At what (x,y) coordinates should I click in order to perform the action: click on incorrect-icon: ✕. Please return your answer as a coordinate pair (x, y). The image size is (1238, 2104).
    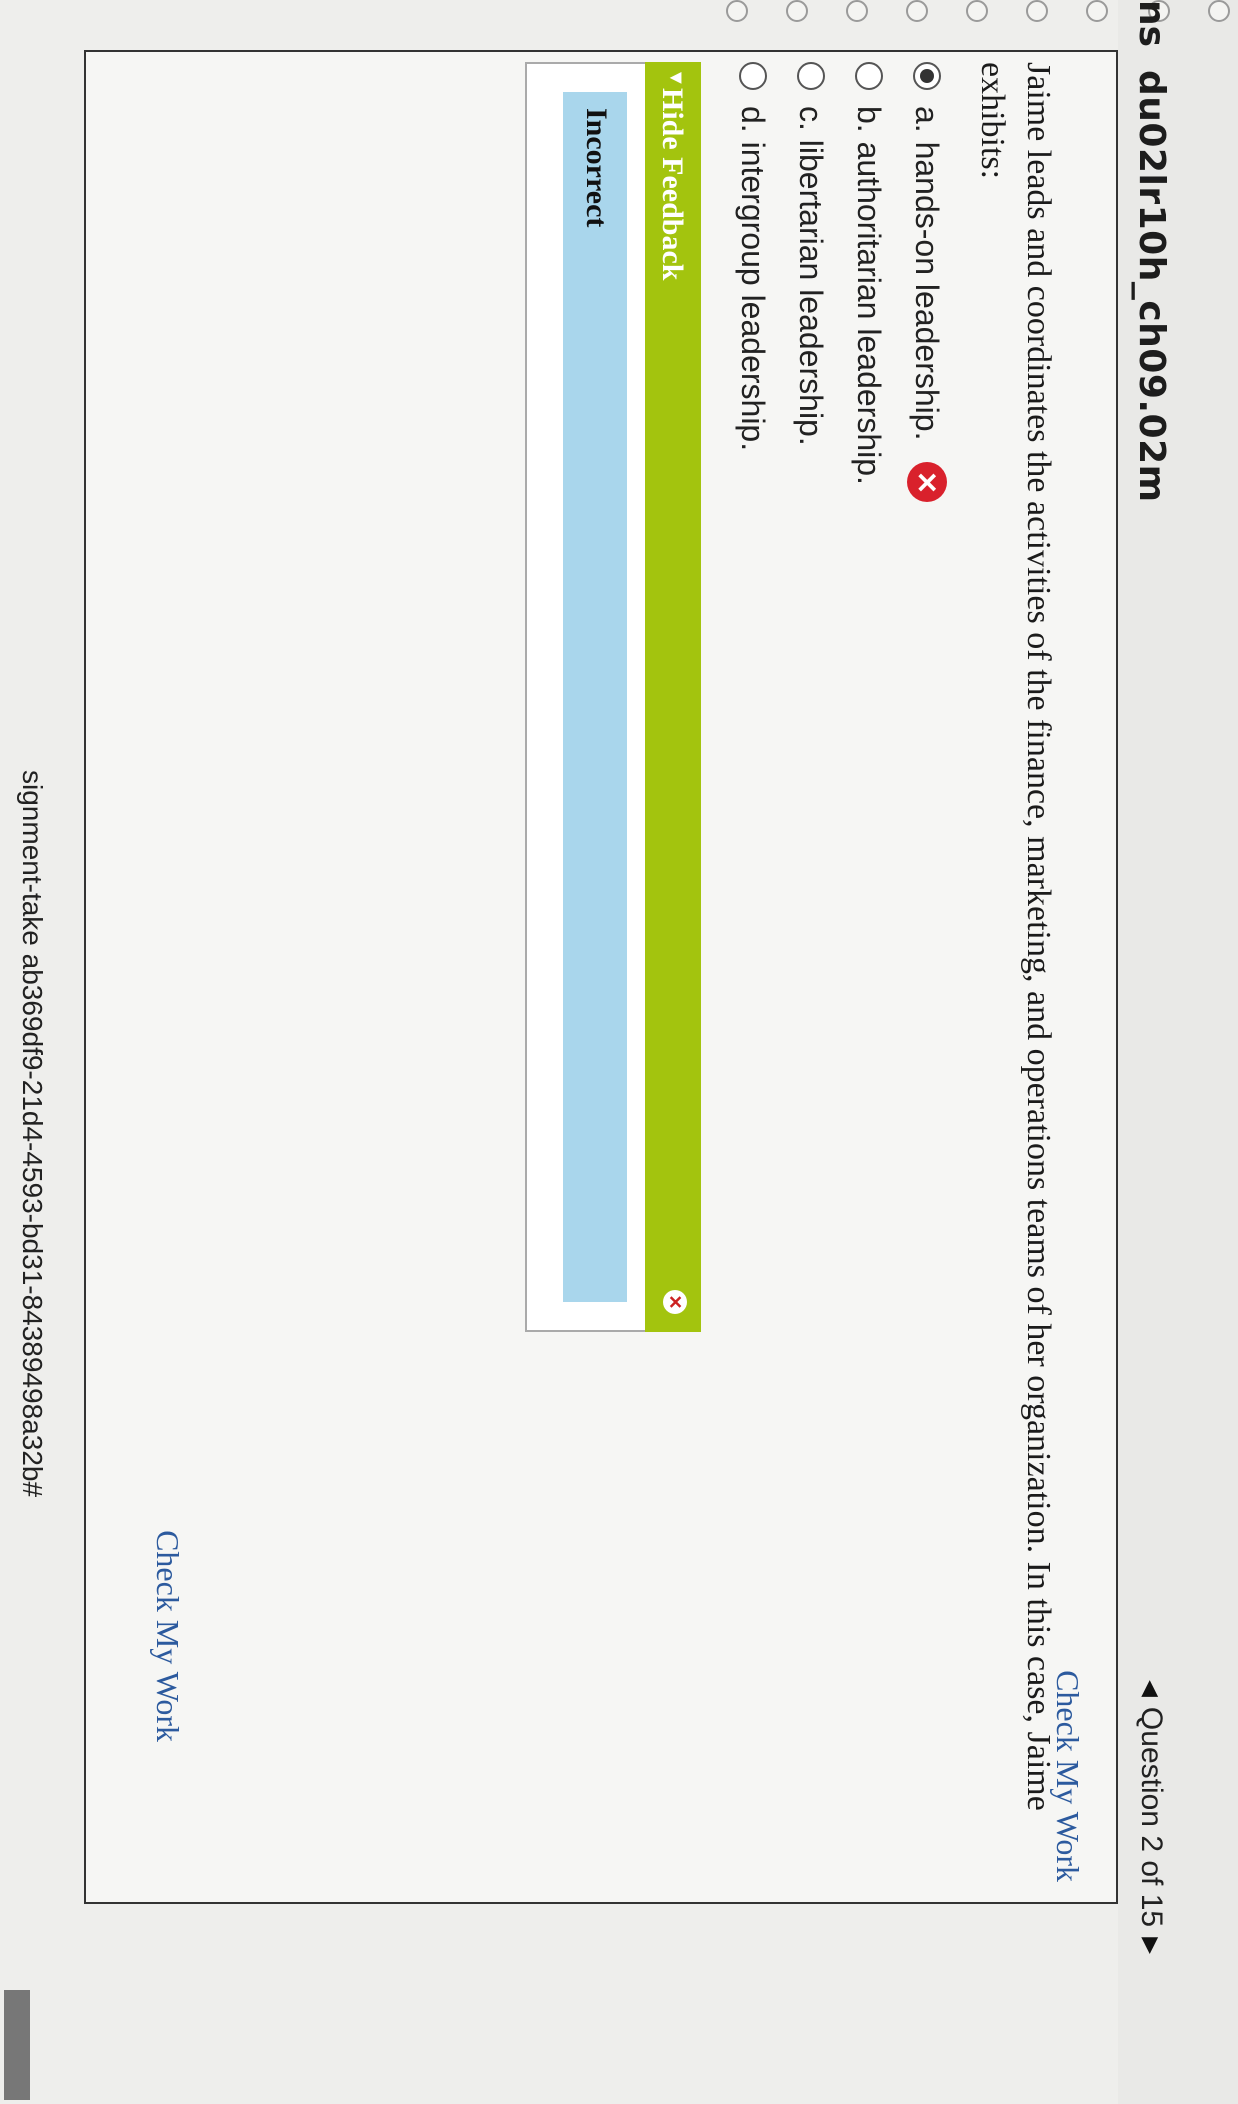
    Looking at the image, I should click on (927, 482).